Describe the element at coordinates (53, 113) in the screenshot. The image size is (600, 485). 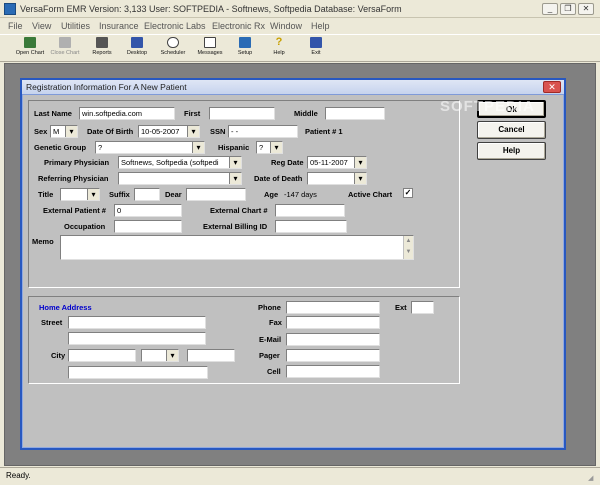
I see `last-name-label: Last Name` at that location.